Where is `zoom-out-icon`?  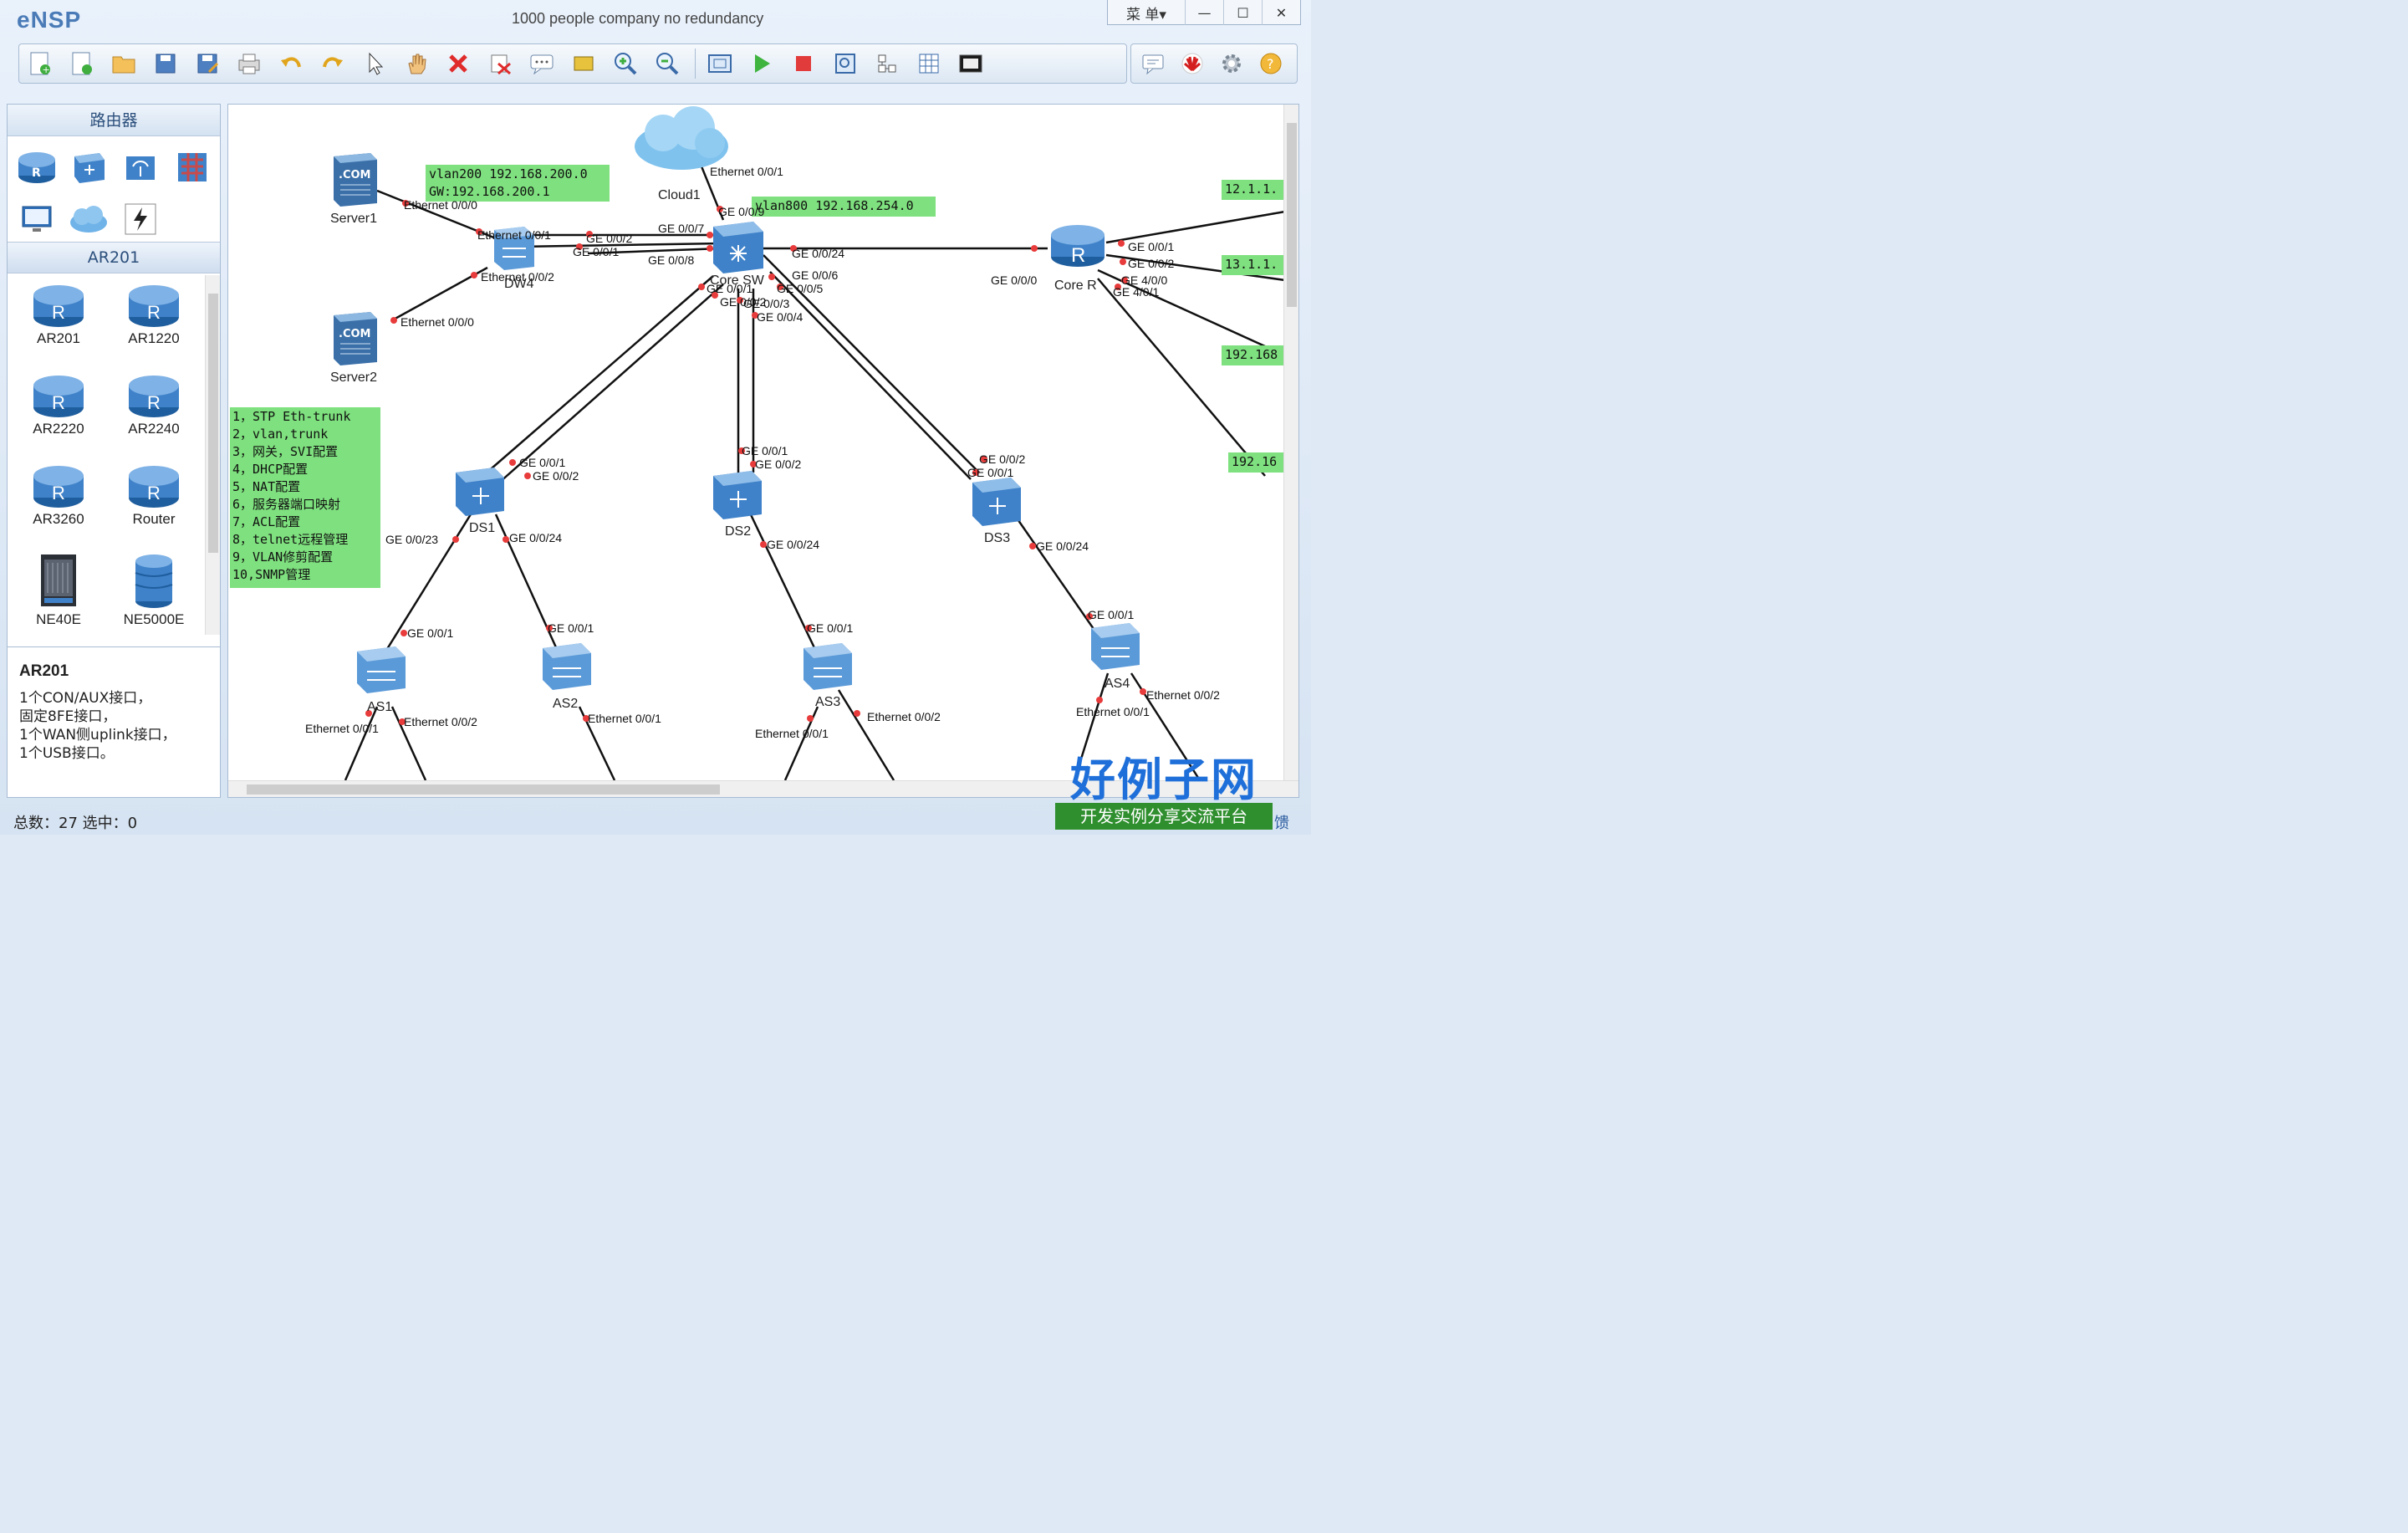 zoom-out-icon is located at coordinates (667, 63).